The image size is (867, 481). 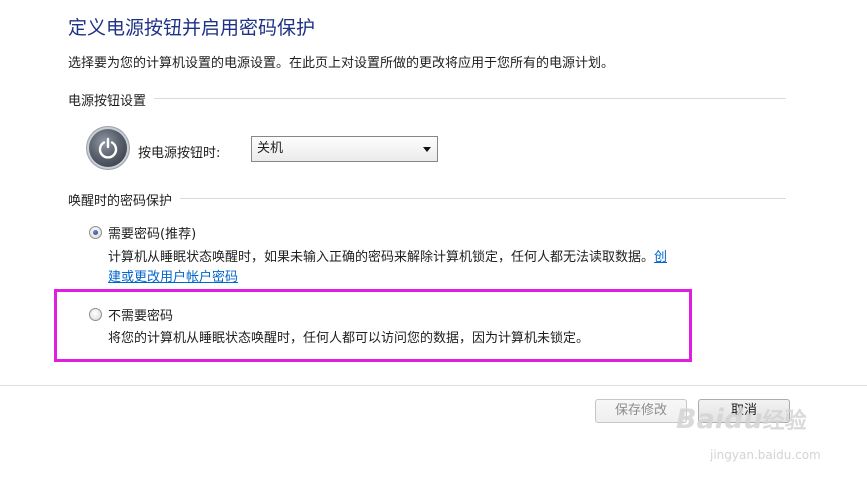 I want to click on save-button: 保存修改, so click(x=641, y=411).